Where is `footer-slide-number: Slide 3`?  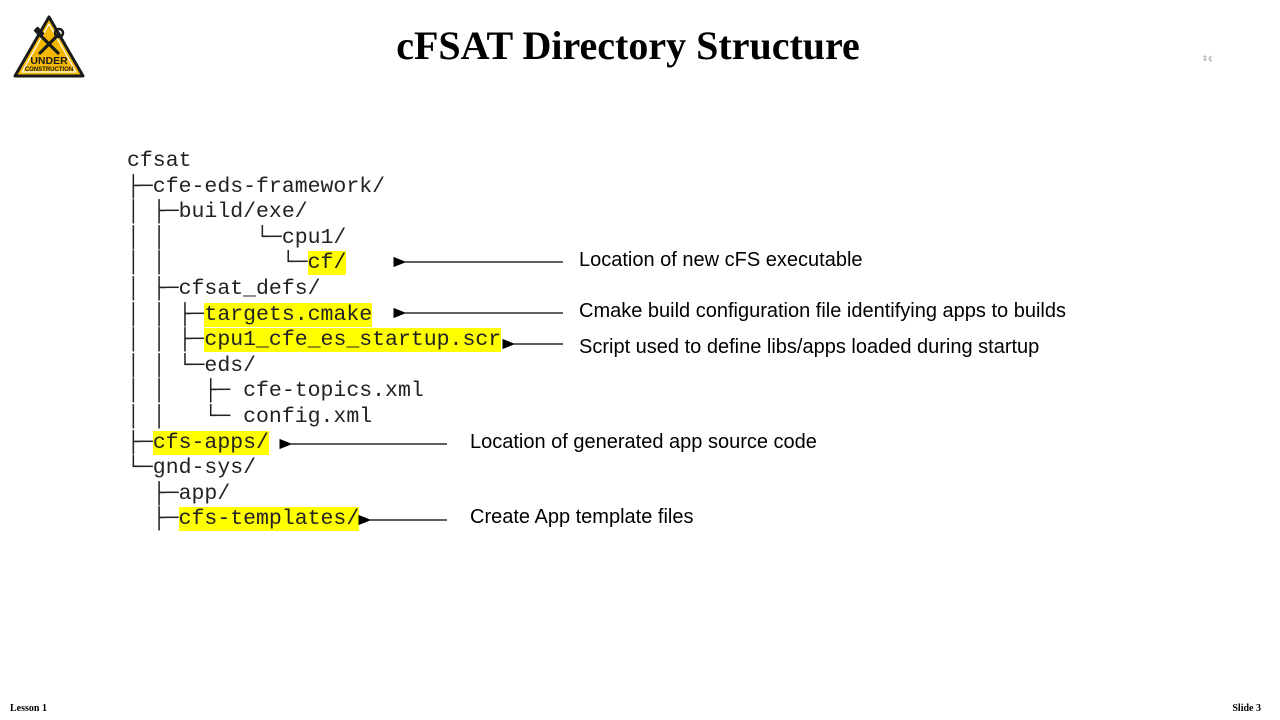 footer-slide-number: Slide 3 is located at coordinates (1246, 708).